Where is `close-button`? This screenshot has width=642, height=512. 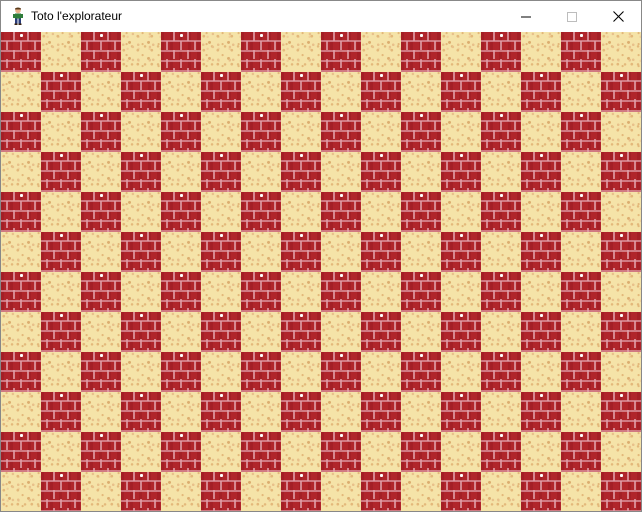 close-button is located at coordinates (618, 16).